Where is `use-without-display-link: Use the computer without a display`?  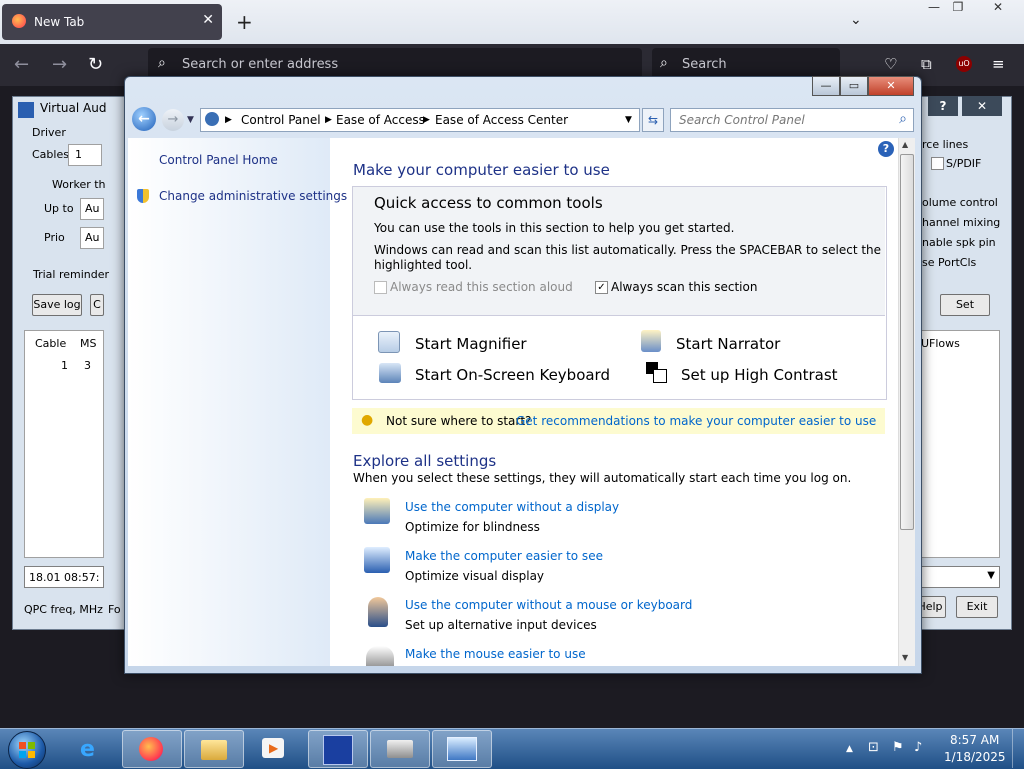
use-without-display-link: Use the computer without a display is located at coordinates (512, 507).